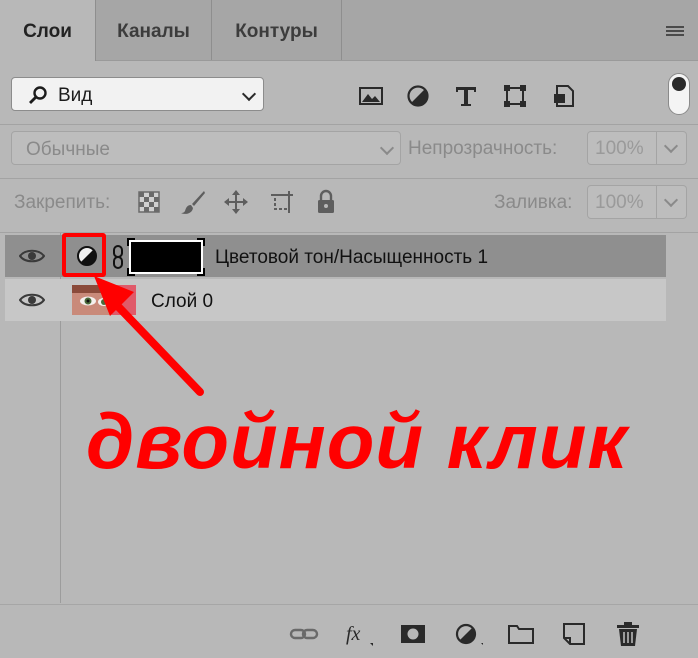 The image size is (698, 658). What do you see at coordinates (574, 634) in the screenshot?
I see `new-layer-icon` at bounding box center [574, 634].